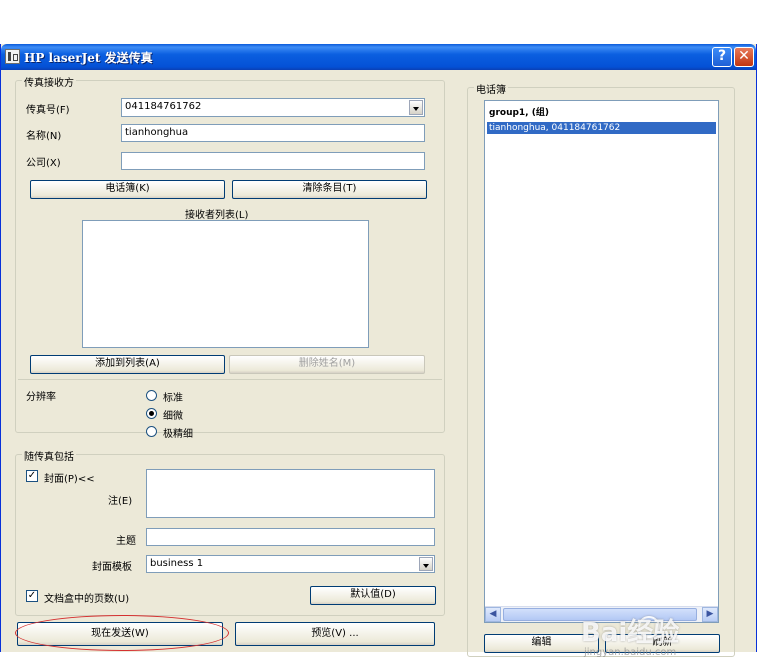 The width and height of the screenshot is (759, 658). I want to click on recipient-list-label: 接收者列表(L), so click(217, 215).